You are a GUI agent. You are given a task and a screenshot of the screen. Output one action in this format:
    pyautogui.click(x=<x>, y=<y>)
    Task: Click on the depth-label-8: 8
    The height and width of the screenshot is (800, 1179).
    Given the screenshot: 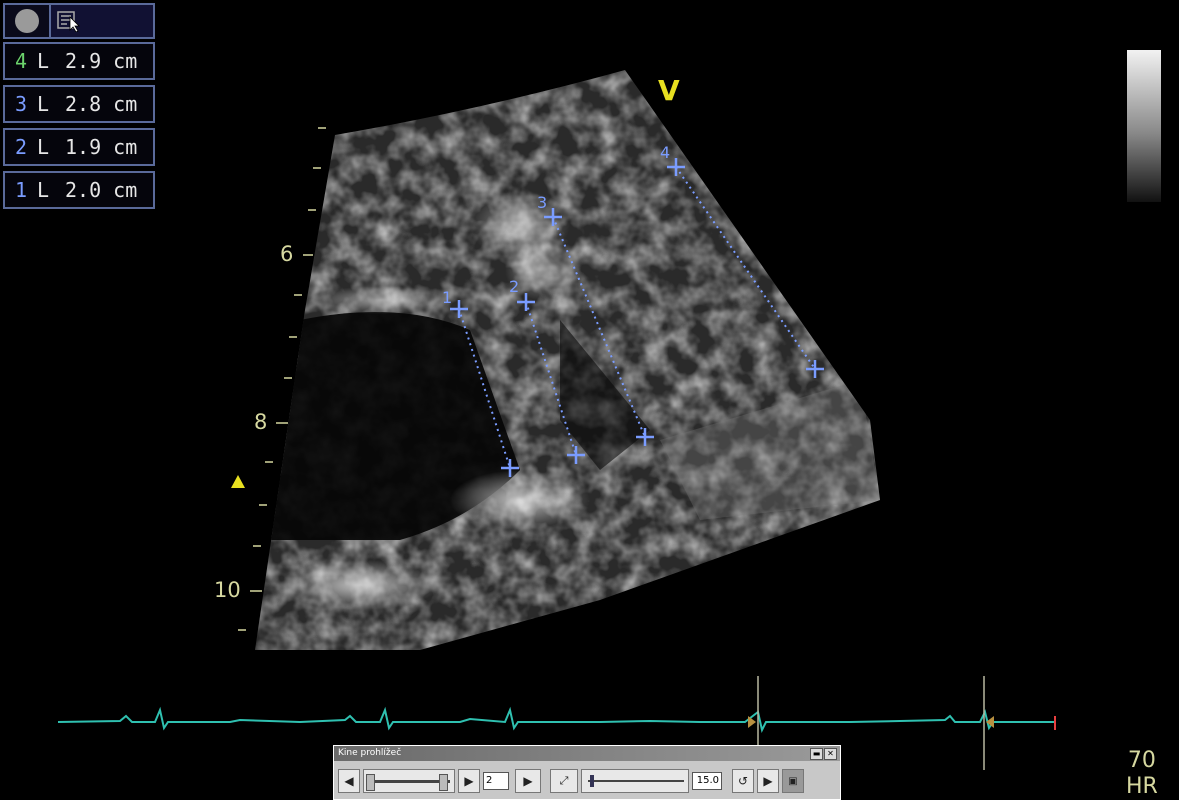 What is the action you would take?
    pyautogui.click(x=261, y=422)
    